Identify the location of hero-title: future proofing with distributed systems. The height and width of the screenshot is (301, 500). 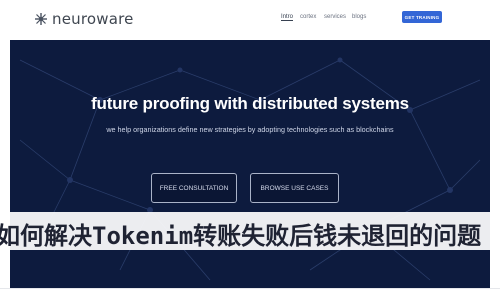
(250, 103).